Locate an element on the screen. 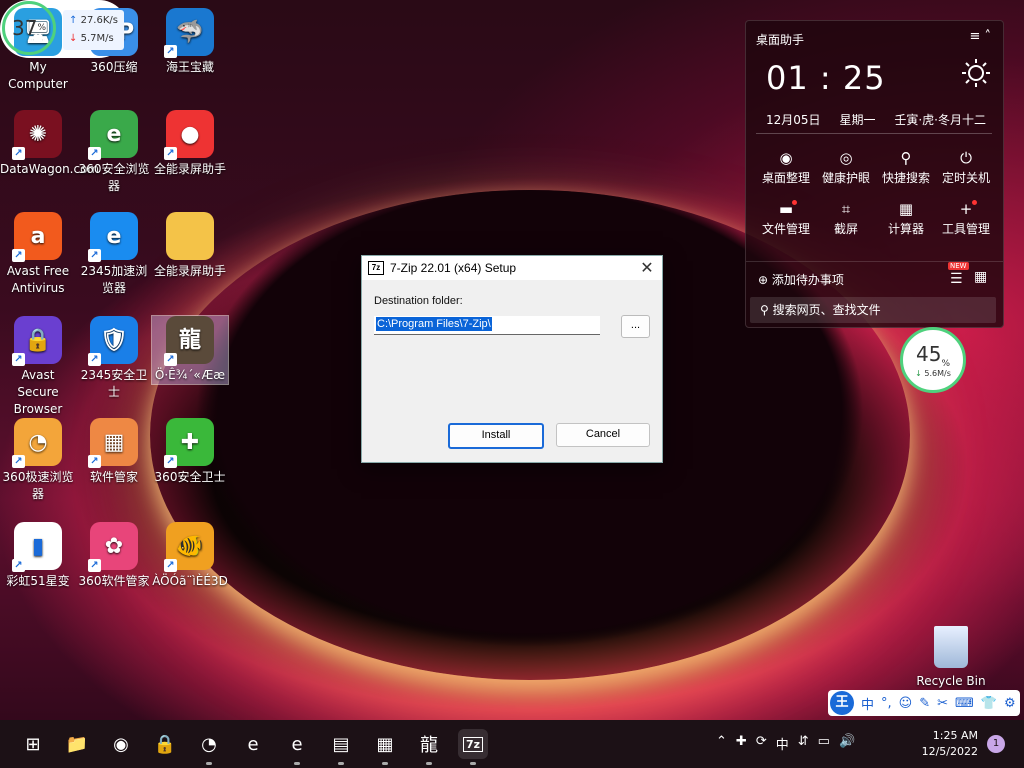 Image resolution: width=1024 pixels, height=768 pixels. notification-badge: 1 is located at coordinates (996, 744).